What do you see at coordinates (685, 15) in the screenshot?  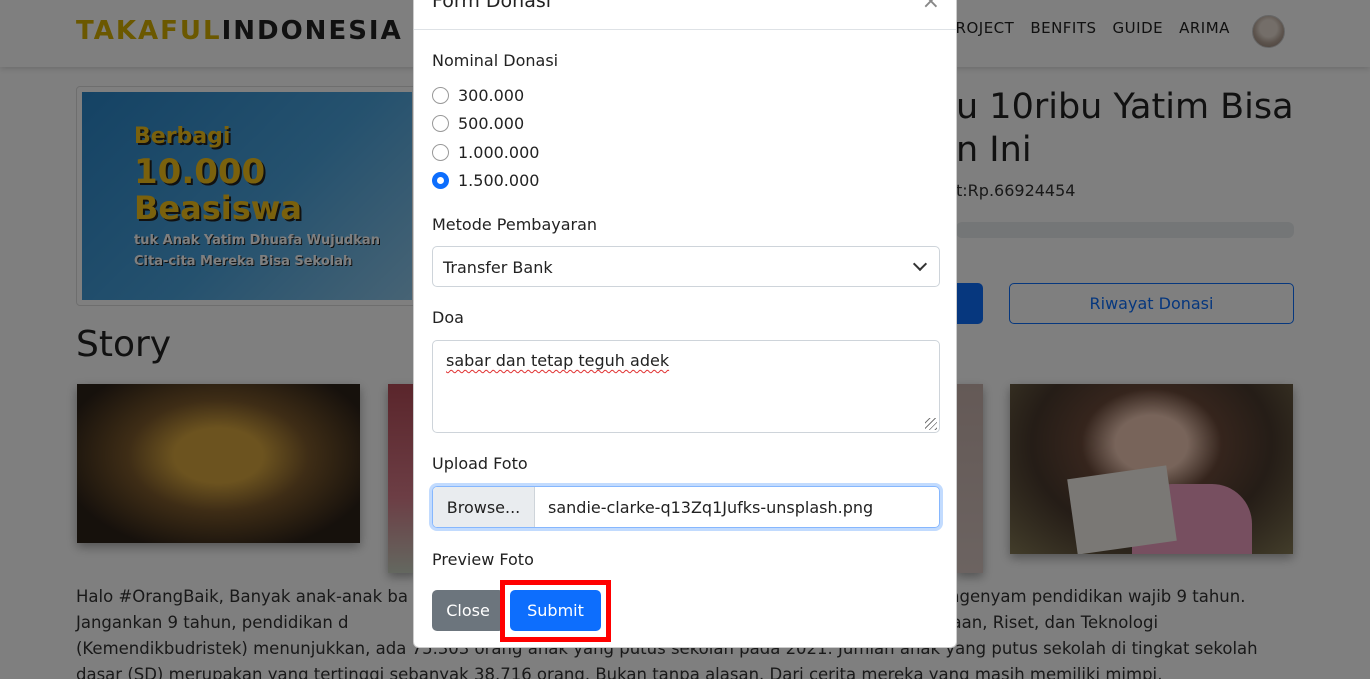 I see `modal-header: Form Donasi ×` at bounding box center [685, 15].